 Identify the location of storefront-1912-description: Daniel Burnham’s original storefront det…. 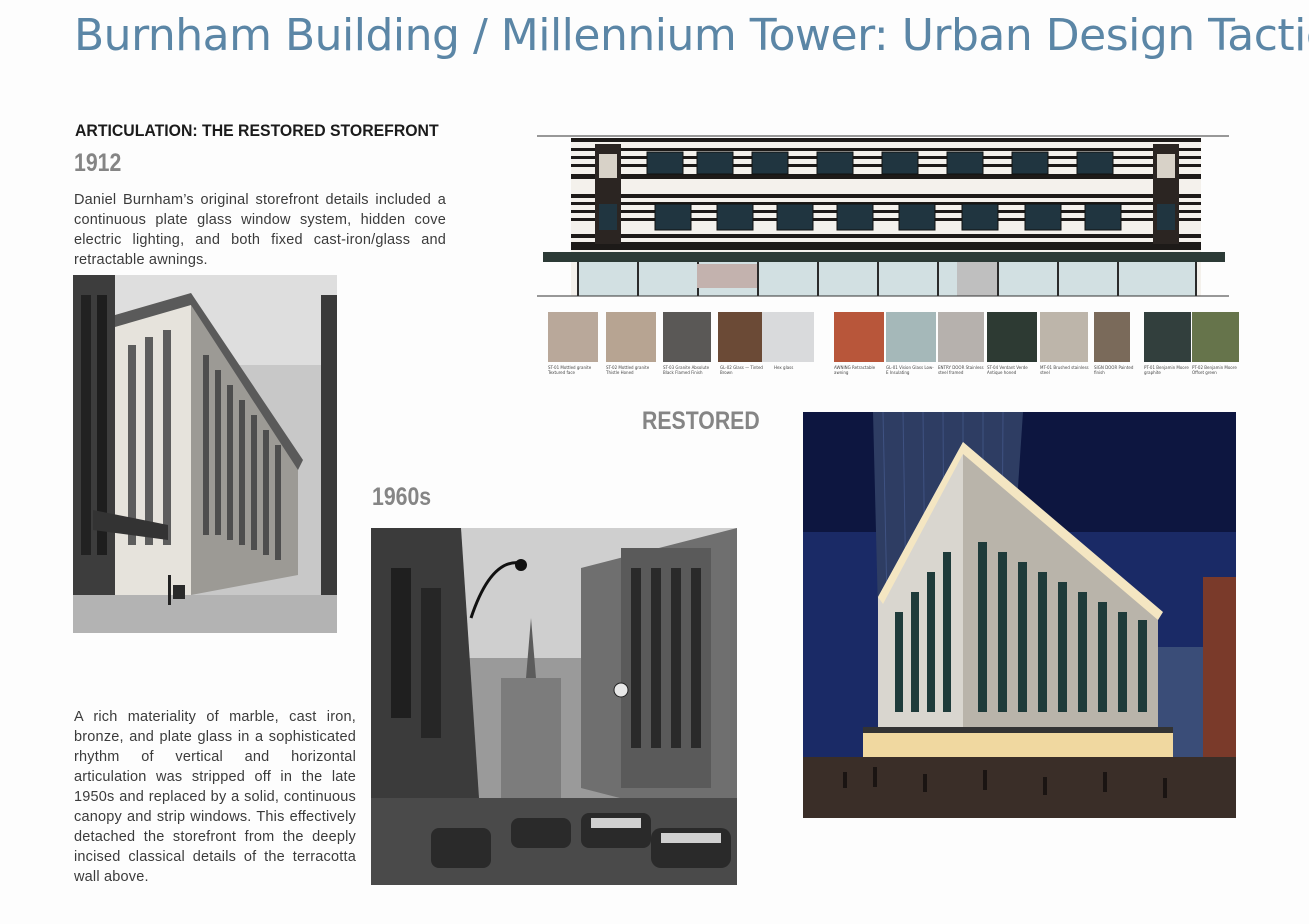
(260, 230).